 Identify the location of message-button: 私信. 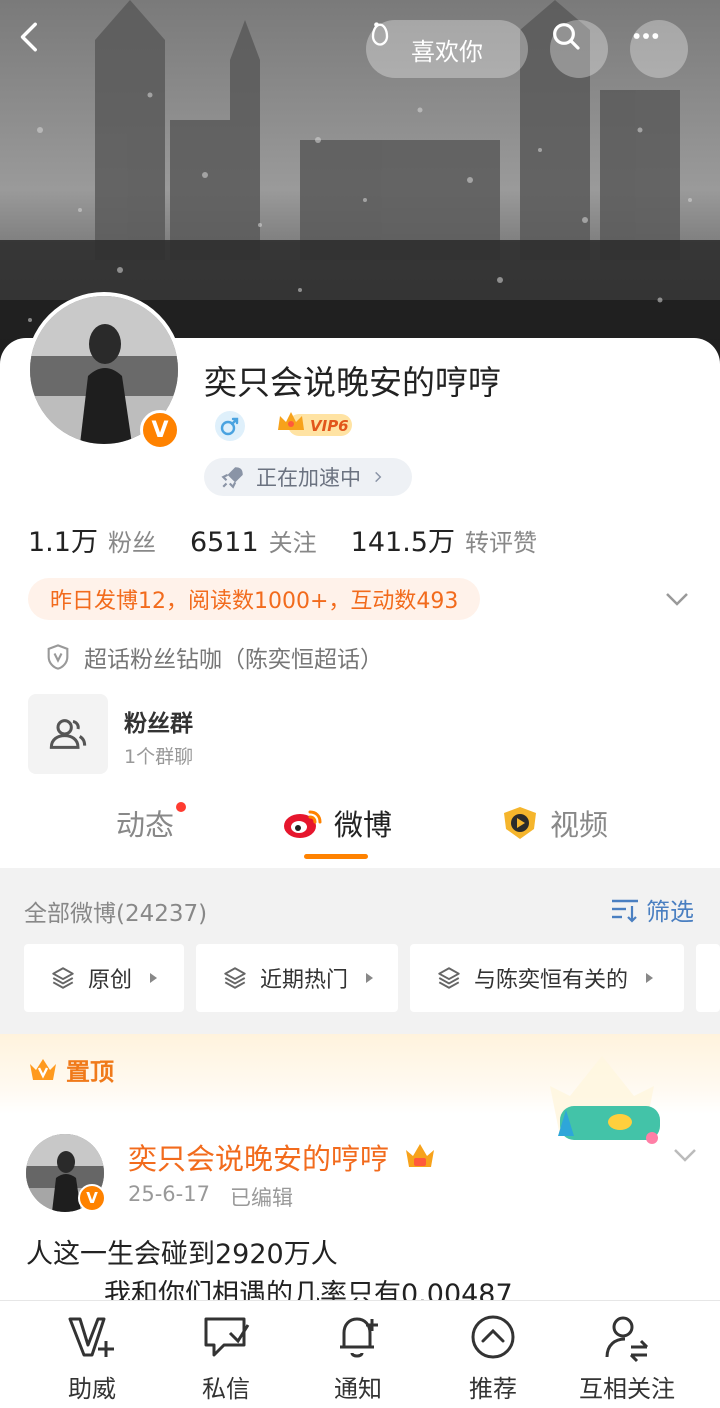
(226, 1357).